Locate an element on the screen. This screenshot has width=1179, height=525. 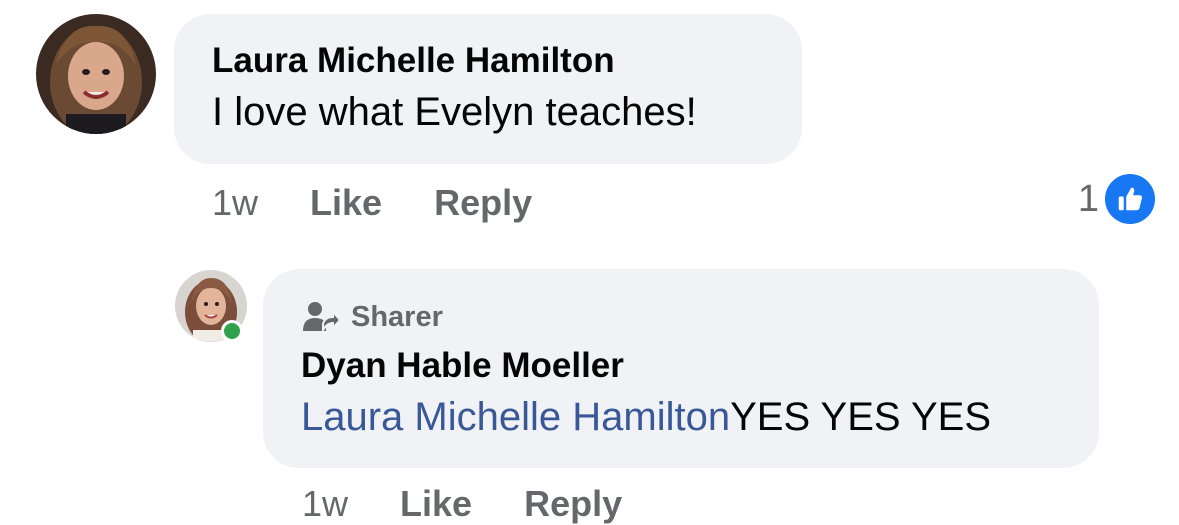
like-thumb-icon is located at coordinates (1130, 199).